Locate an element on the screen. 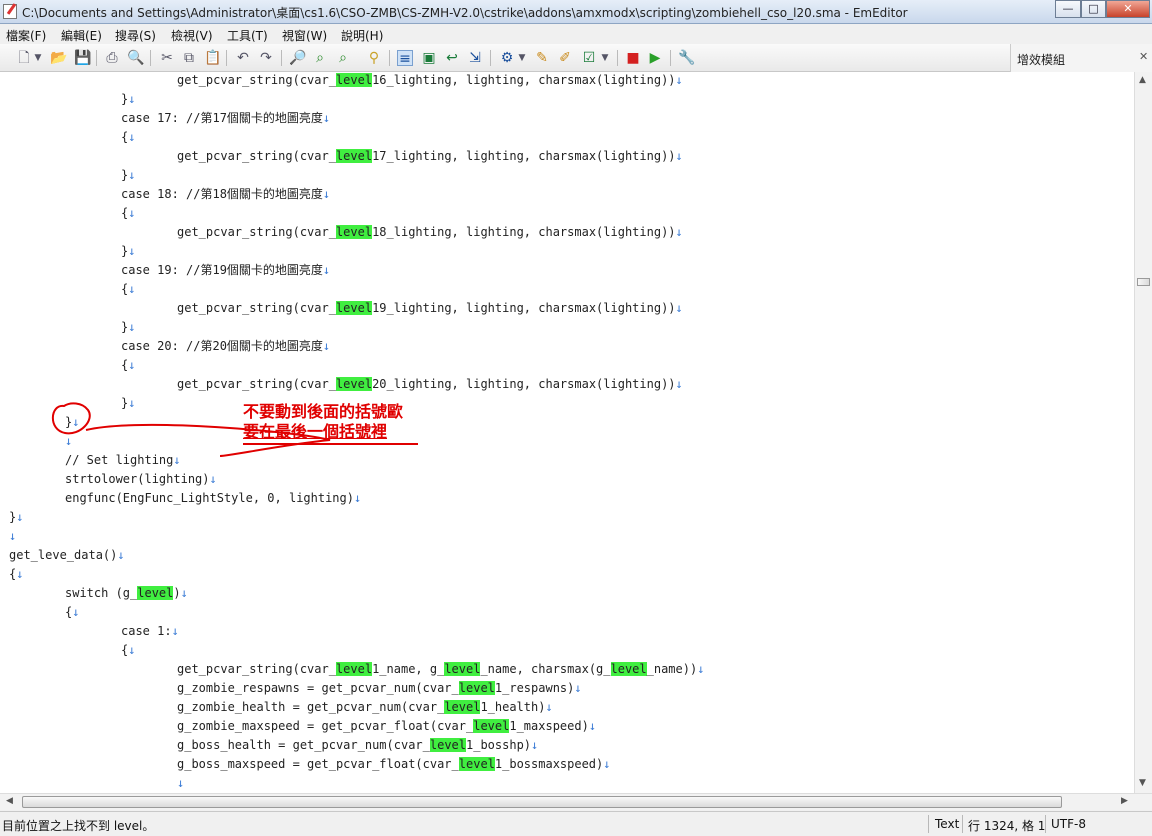 The image size is (1152, 836). find-icon: 🔎 is located at coordinates (297, 58).